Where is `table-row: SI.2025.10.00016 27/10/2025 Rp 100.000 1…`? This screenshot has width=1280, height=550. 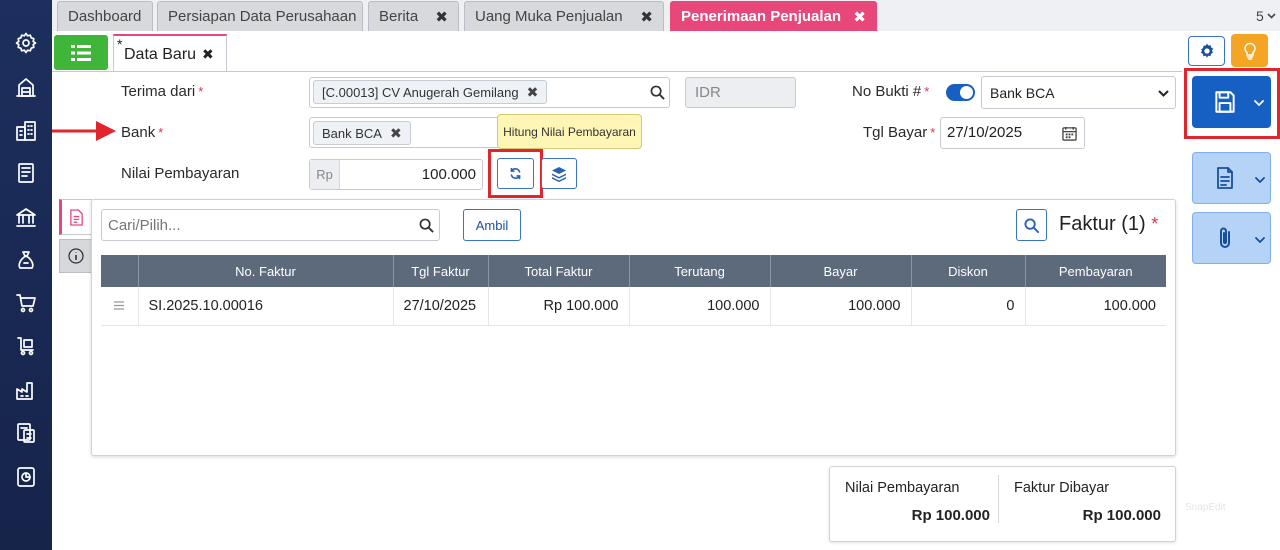 table-row: SI.2025.10.00016 27/10/2025 Rp 100.000 1… is located at coordinates (633, 306).